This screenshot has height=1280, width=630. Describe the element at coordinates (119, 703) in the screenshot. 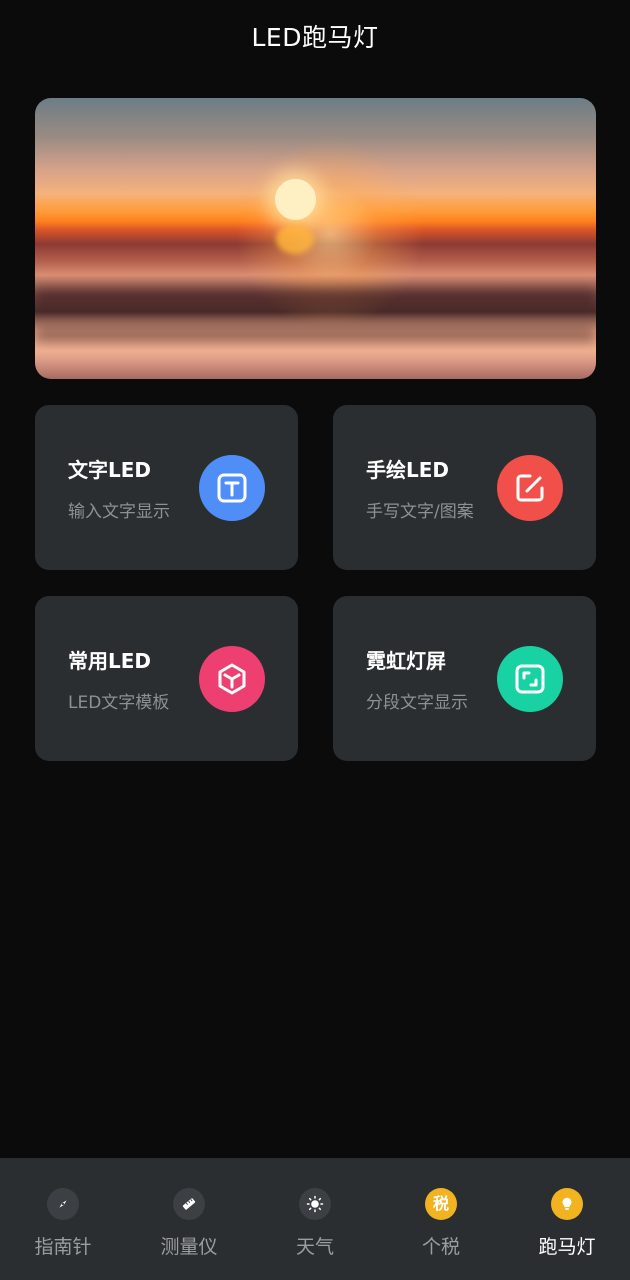

I see `card-subtitle: LED文字模板` at that location.